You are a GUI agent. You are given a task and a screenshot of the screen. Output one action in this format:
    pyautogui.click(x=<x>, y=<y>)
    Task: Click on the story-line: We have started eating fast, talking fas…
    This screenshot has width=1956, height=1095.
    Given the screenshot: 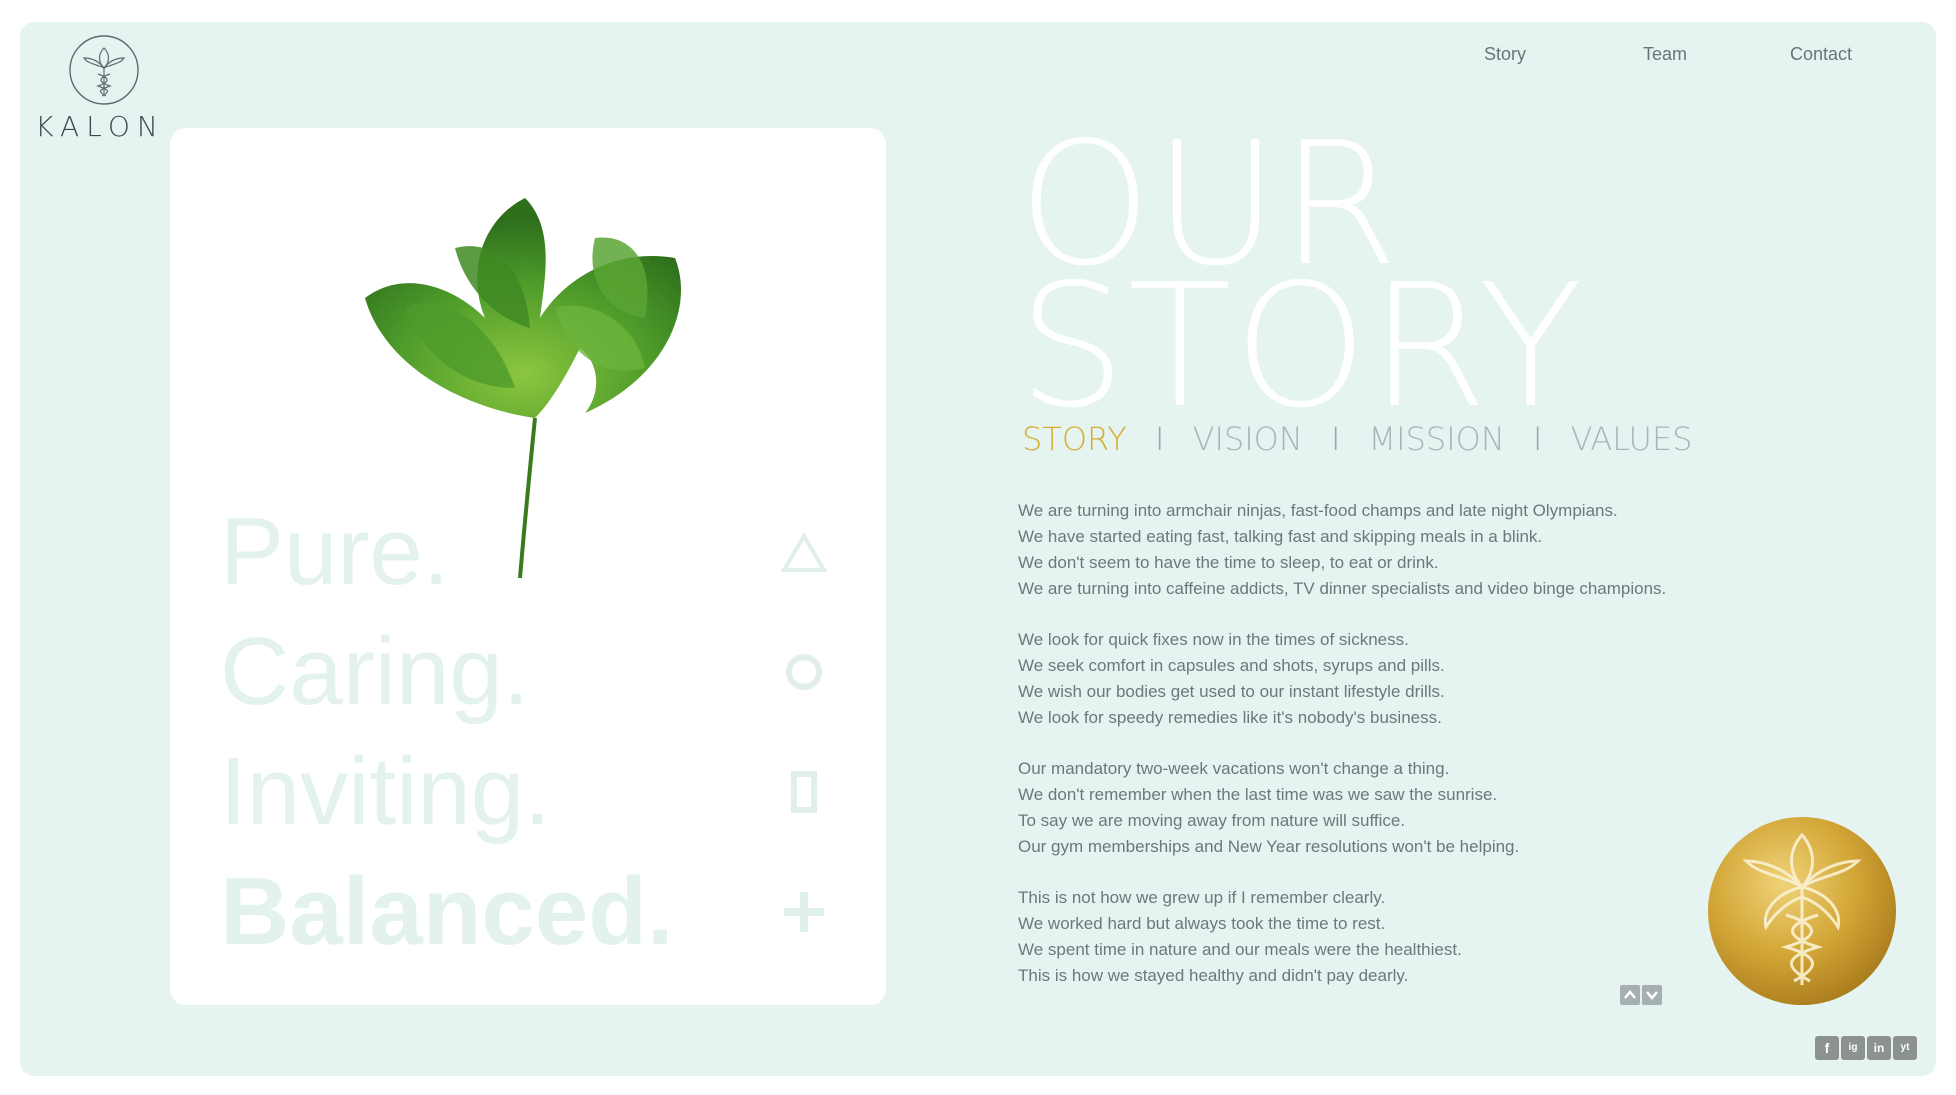 What is the action you would take?
    pyautogui.click(x=1280, y=536)
    